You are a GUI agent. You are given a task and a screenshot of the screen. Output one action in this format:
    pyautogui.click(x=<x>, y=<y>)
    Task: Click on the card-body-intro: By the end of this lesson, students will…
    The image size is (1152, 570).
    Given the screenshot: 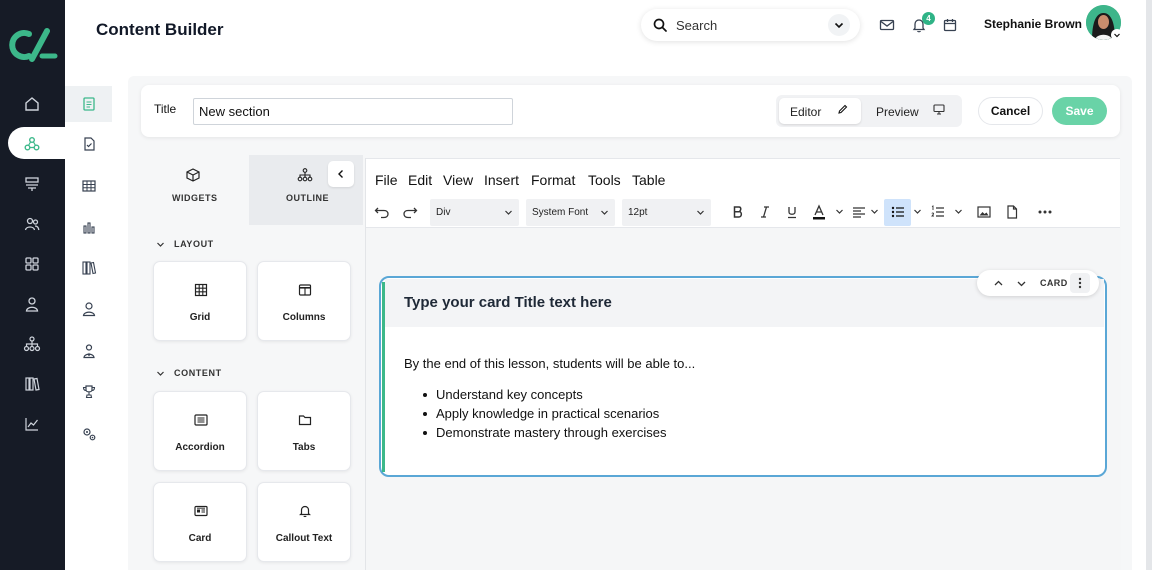 What is the action you would take?
    pyautogui.click(x=549, y=363)
    